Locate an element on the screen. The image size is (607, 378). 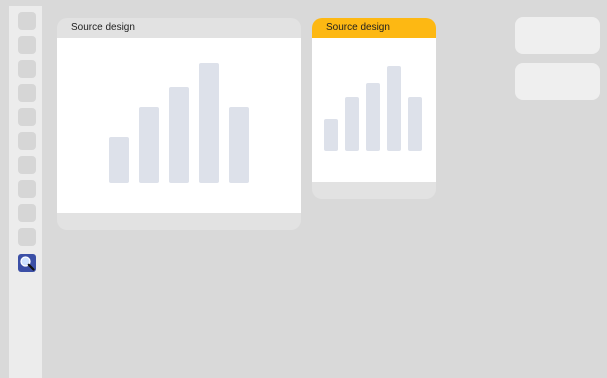
card-preview is located at coordinates (374, 110).